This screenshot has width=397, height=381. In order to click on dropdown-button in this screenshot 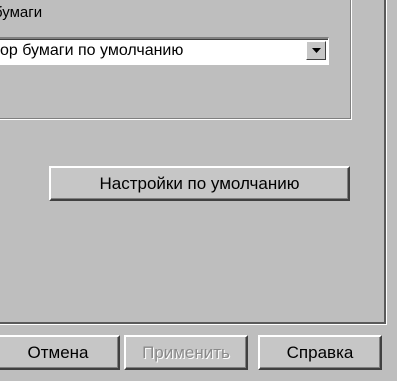, I will do `click(316, 50)`.